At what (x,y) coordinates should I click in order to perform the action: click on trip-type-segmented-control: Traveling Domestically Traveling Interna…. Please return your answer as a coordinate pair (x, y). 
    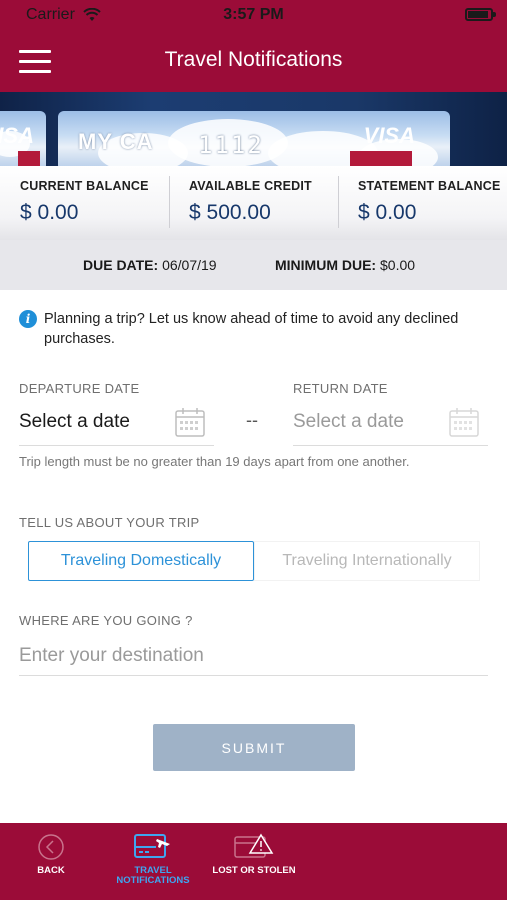
    Looking at the image, I should click on (254, 561).